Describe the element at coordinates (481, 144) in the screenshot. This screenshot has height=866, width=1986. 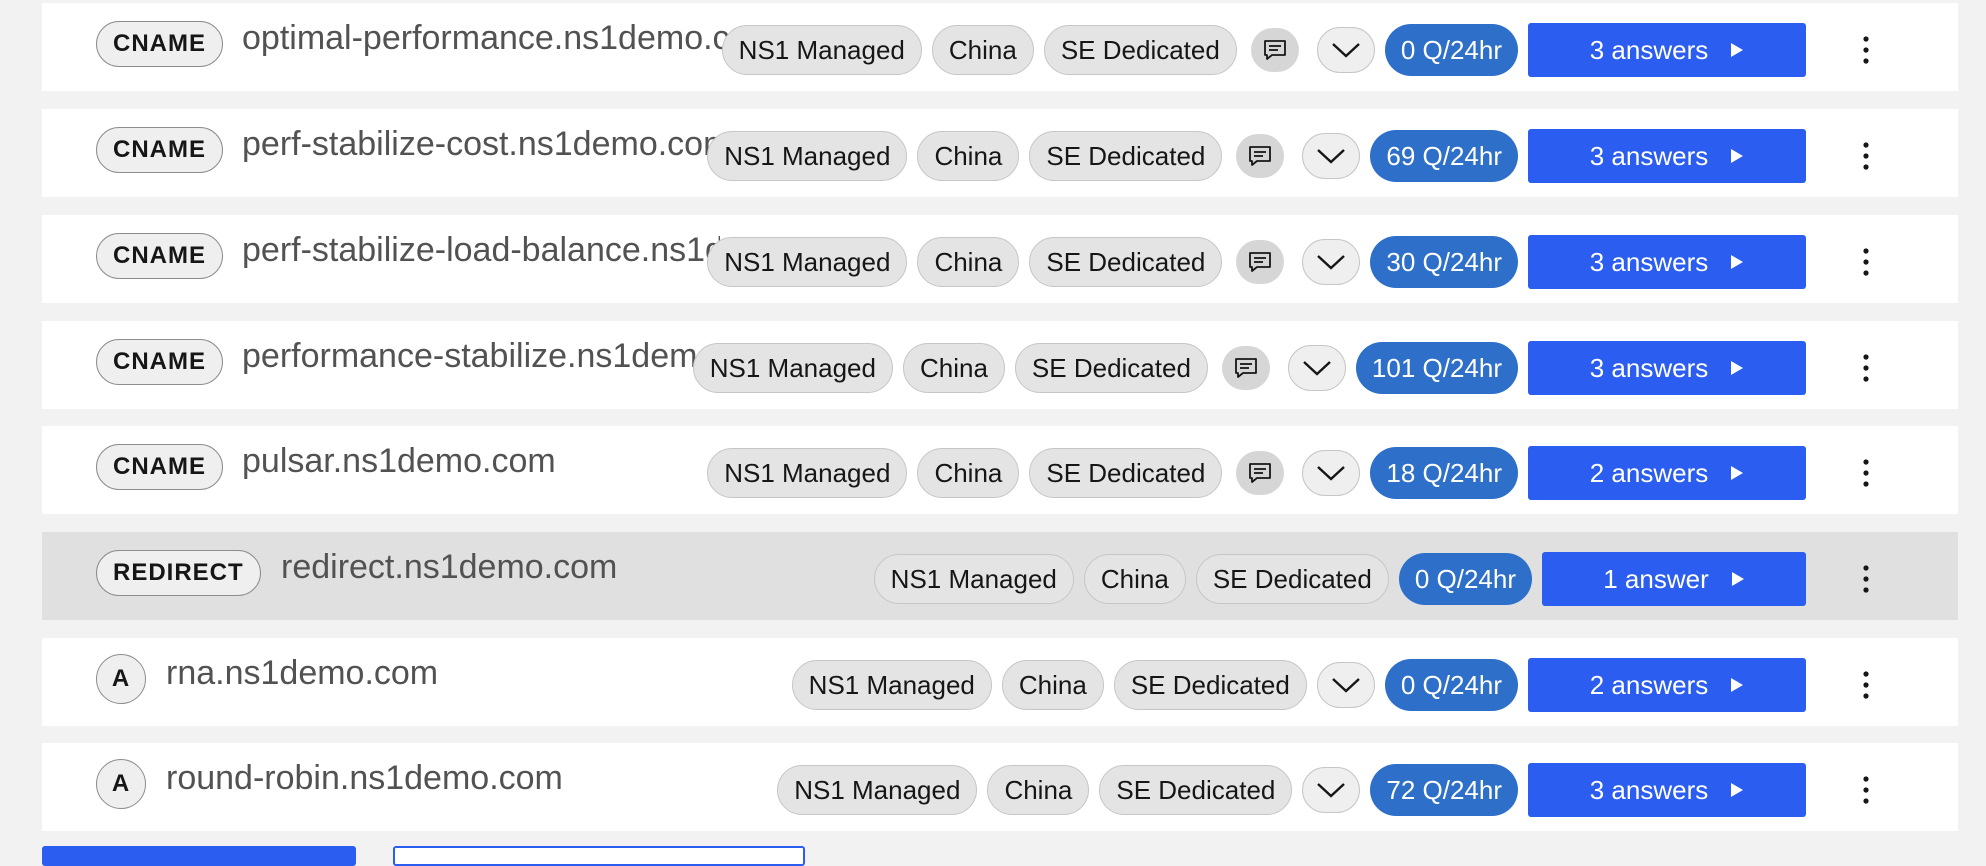
I see `record-domain-link: perf-stabilize-cost.ns1demo.com` at that location.